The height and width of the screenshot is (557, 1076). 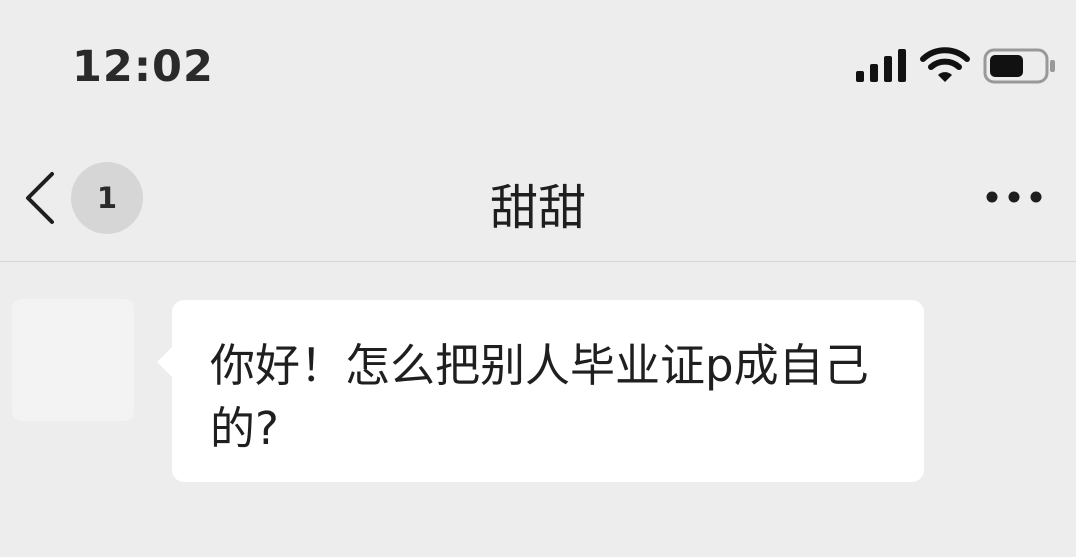 What do you see at coordinates (881, 65) in the screenshot?
I see `cellular-signal-icon` at bounding box center [881, 65].